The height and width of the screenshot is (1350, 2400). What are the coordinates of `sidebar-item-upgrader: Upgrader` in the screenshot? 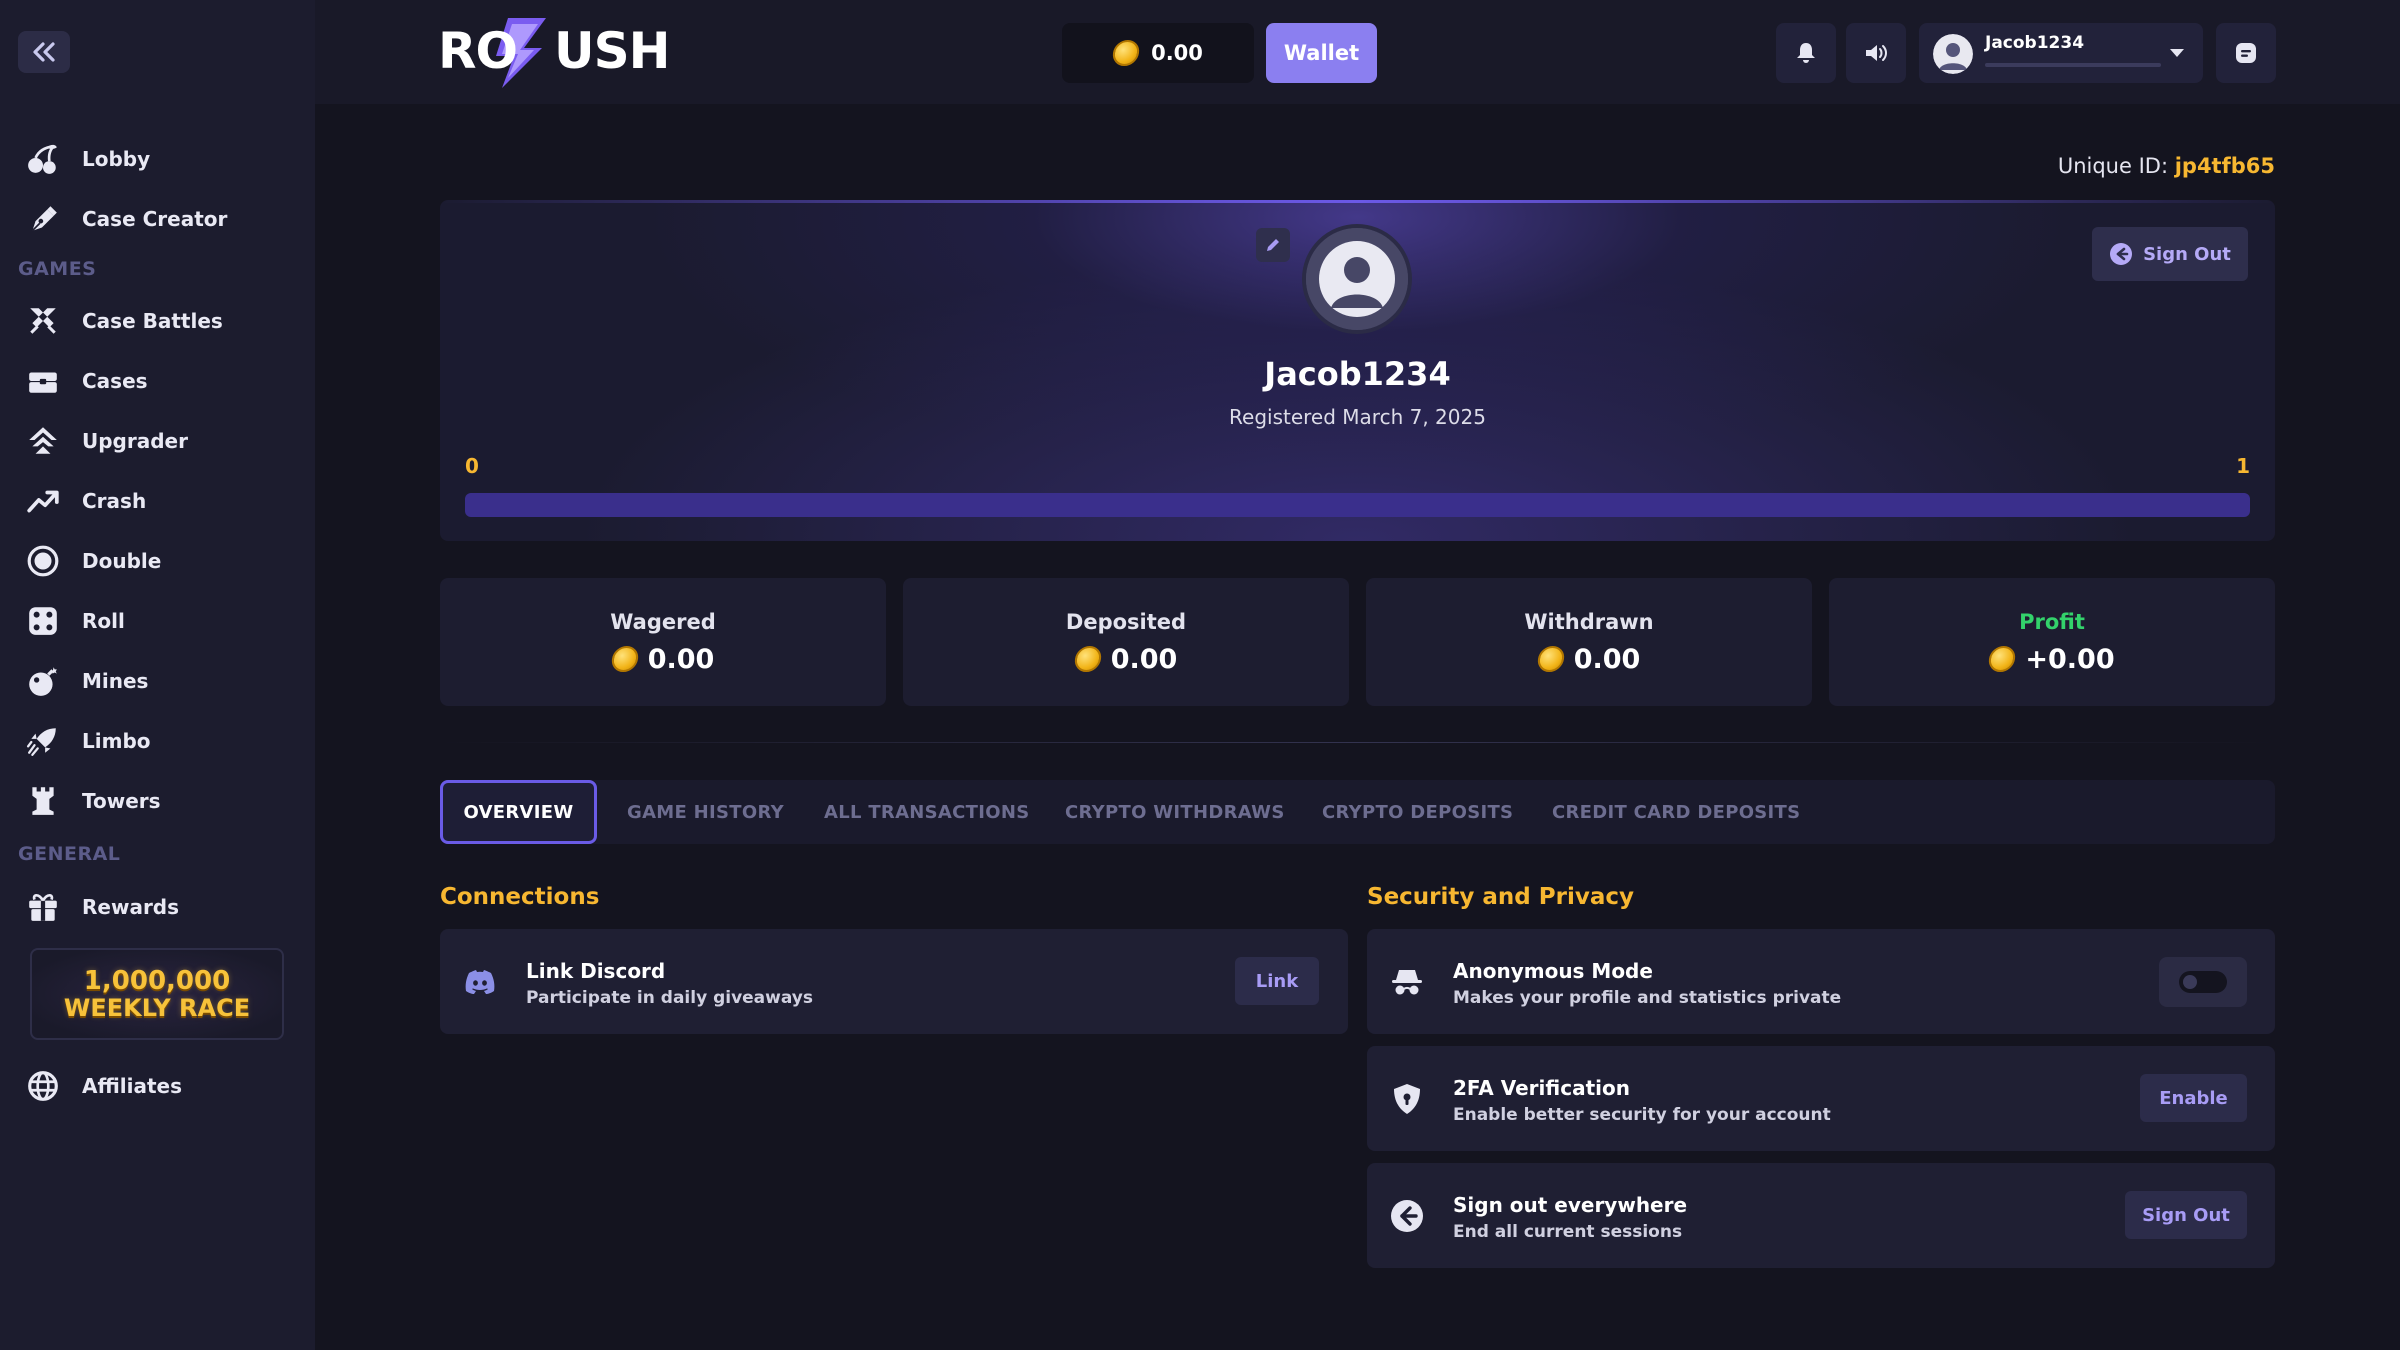 It's located at (107, 441).